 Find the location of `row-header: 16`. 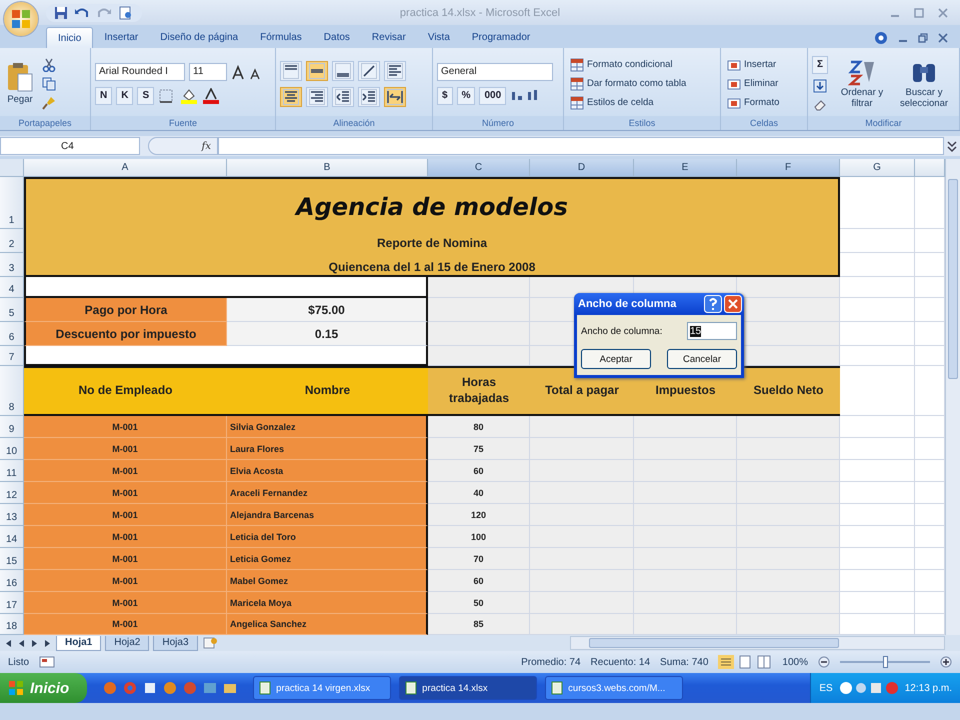

row-header: 16 is located at coordinates (12, 581).